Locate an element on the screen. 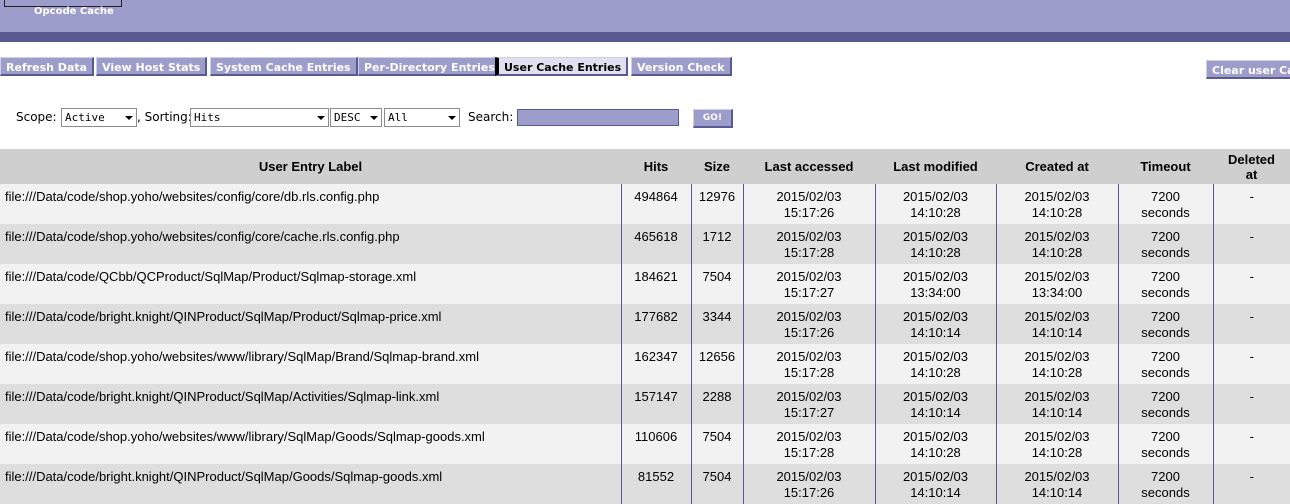 The height and width of the screenshot is (504, 1290). size-cell: 2288 is located at coordinates (716, 404).